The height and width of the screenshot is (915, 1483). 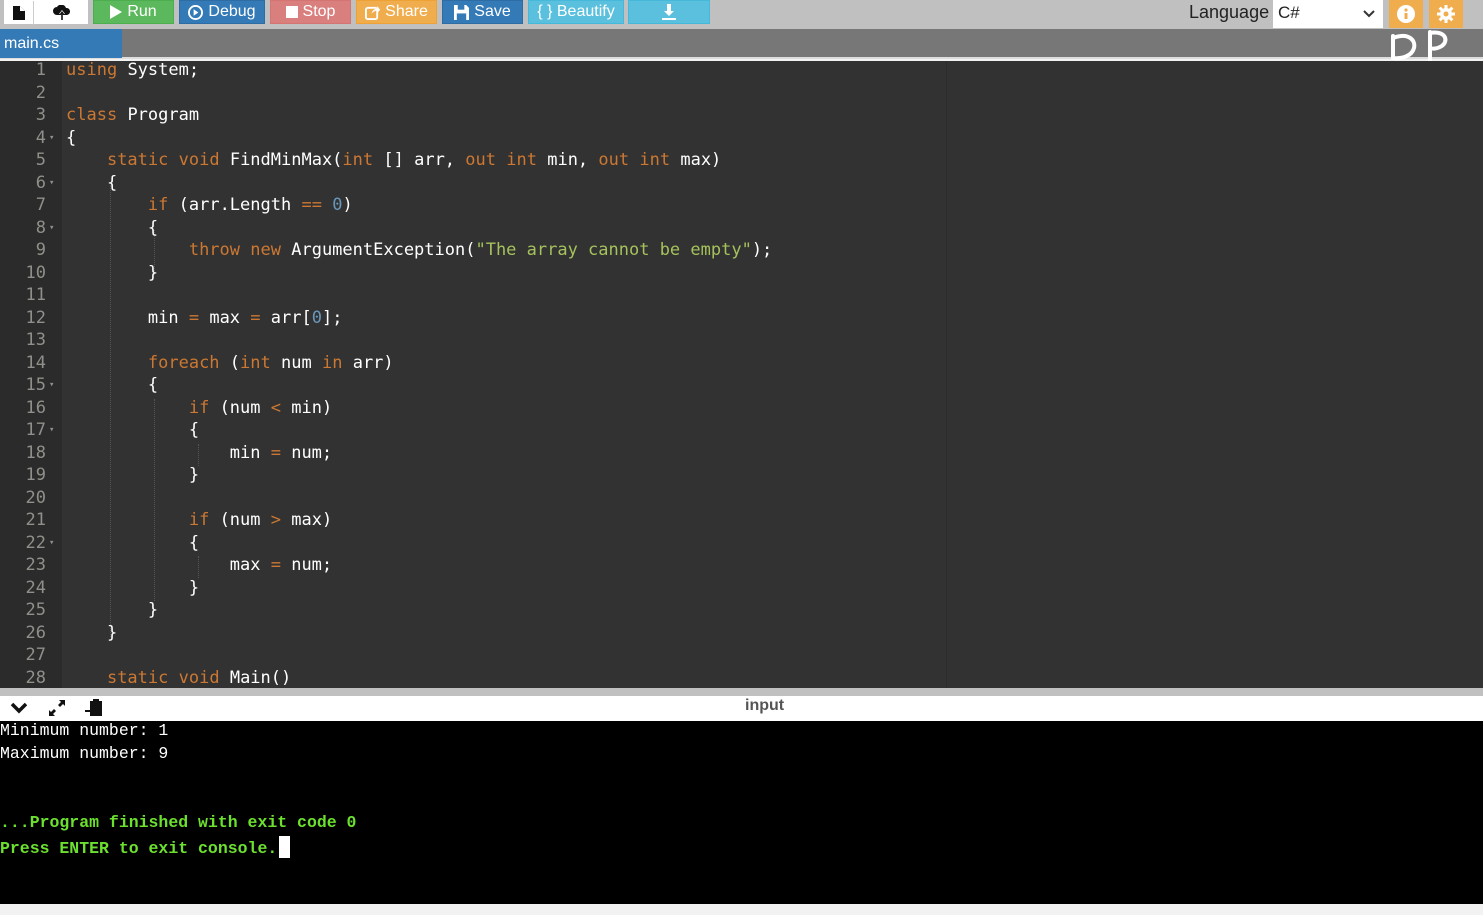 I want to click on settings-button, so click(x=1446, y=14).